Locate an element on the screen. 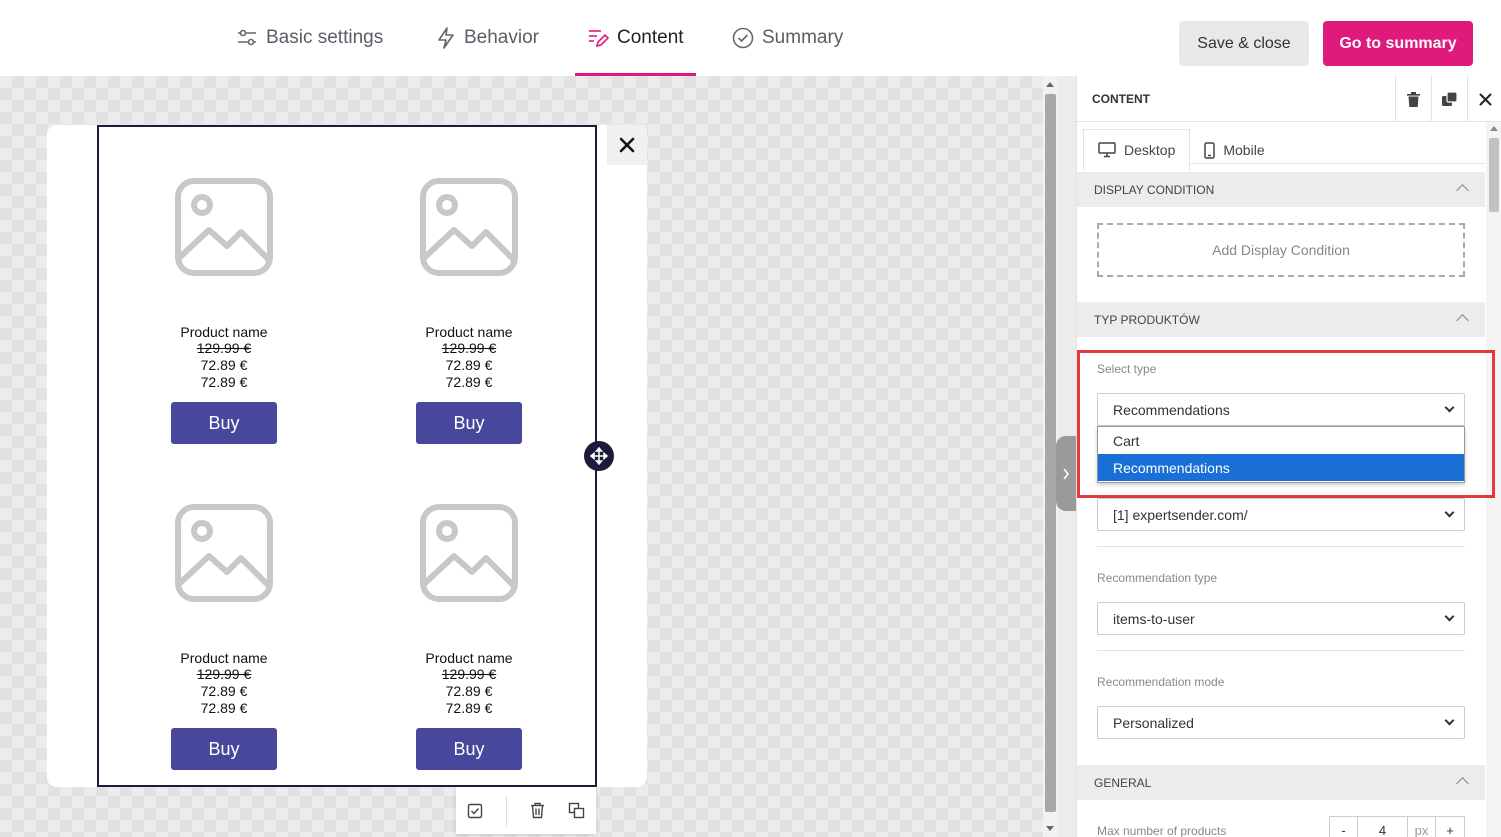  max-products-stepper: - 4 px + is located at coordinates (1397, 826).